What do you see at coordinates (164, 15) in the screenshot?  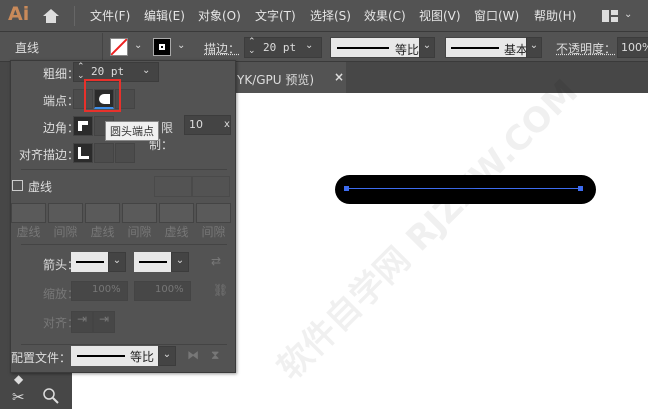 I see `menu-edit: 编辑(E)` at bounding box center [164, 15].